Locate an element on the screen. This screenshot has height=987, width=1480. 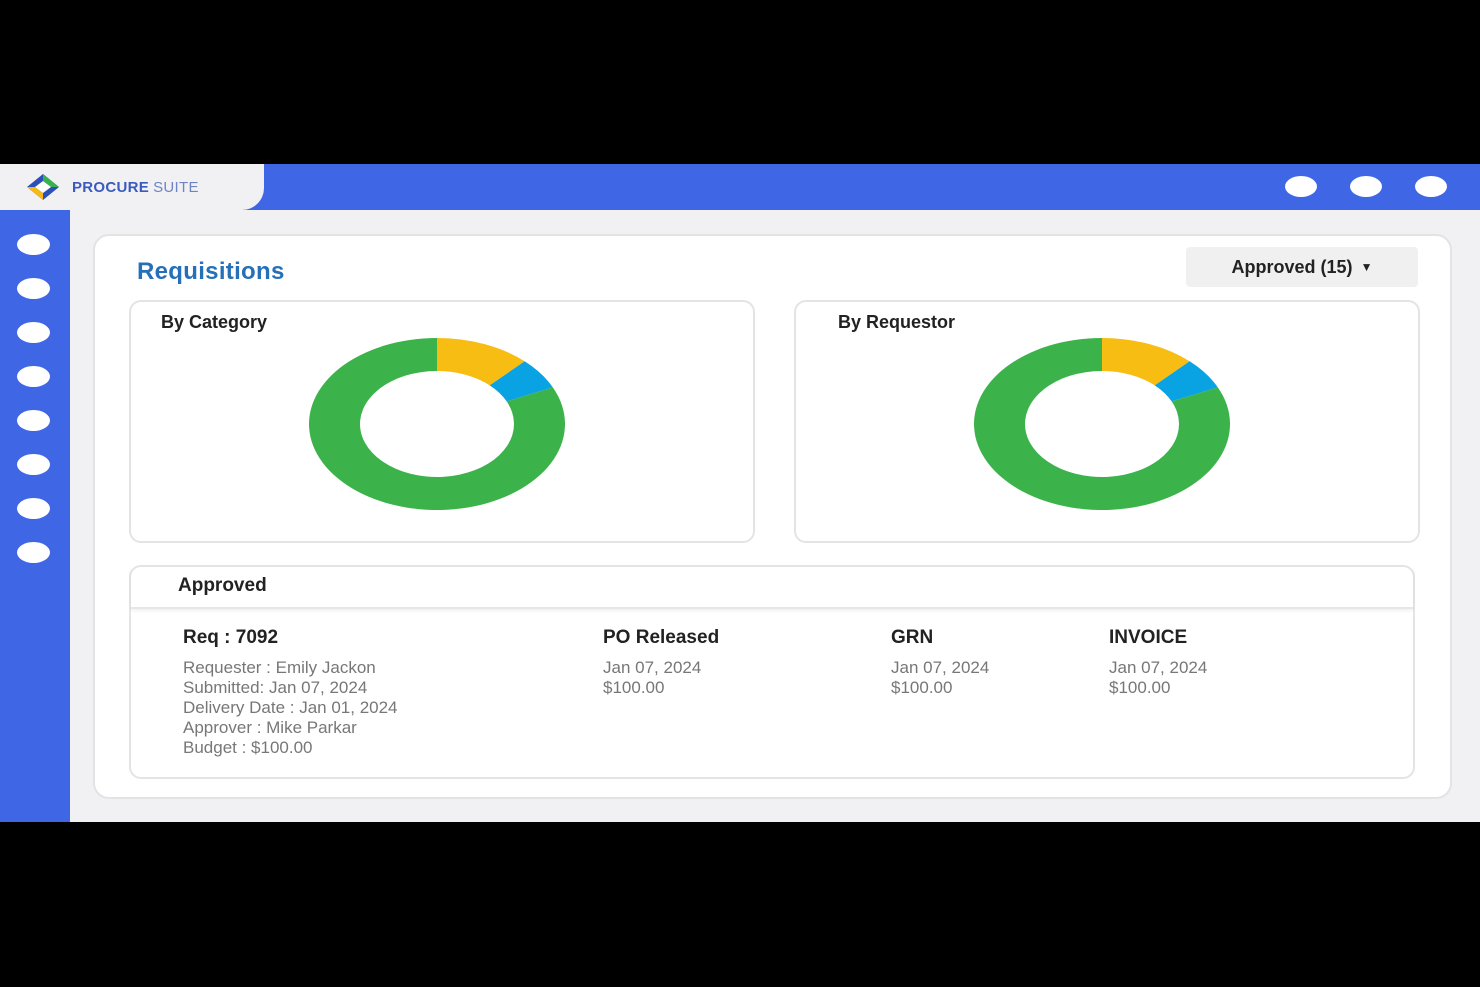
brand-primary: PROCURE is located at coordinates (111, 187).